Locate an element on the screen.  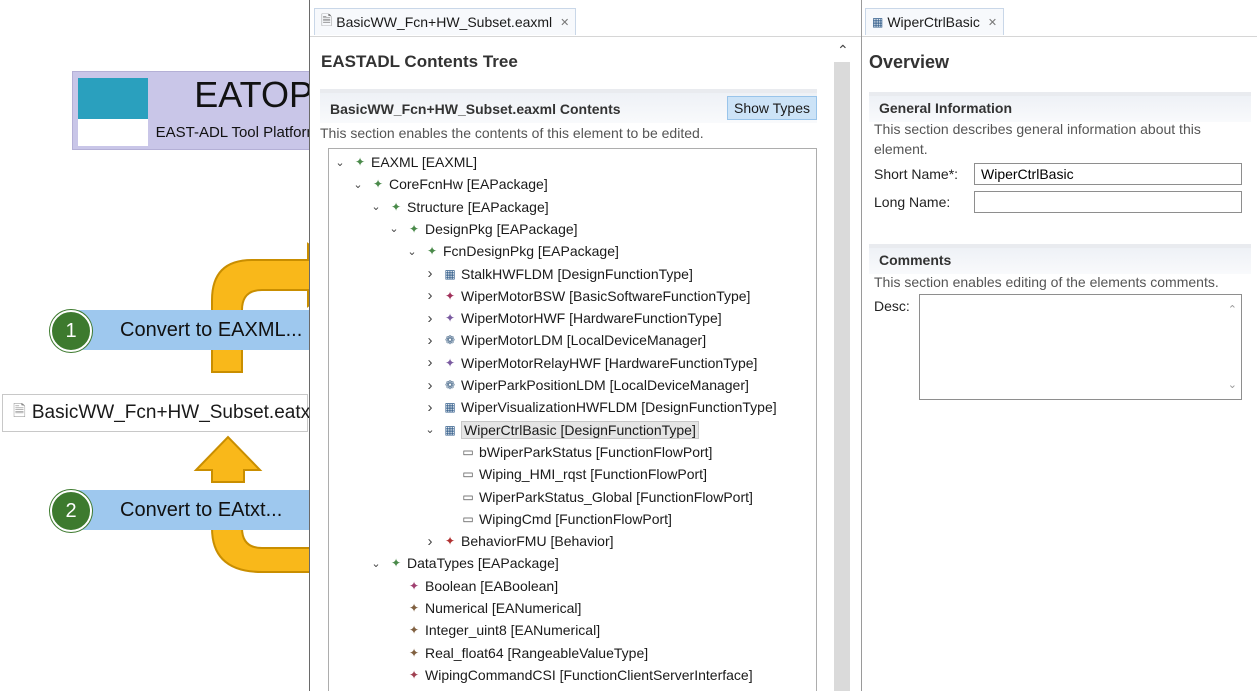
interface-icon: ✦ is located at coordinates (414, 674).